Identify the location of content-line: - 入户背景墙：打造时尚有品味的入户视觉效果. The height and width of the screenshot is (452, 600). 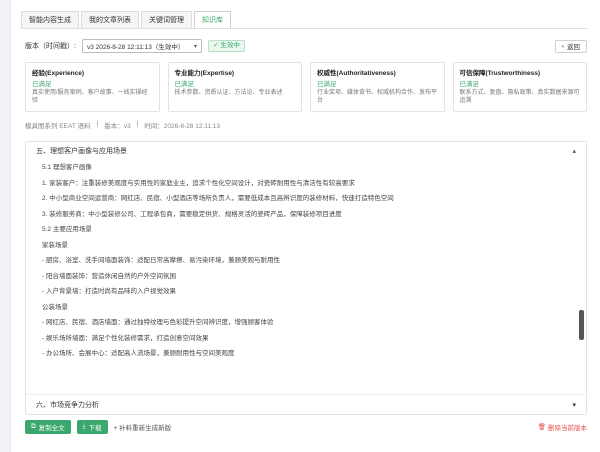
(109, 291).